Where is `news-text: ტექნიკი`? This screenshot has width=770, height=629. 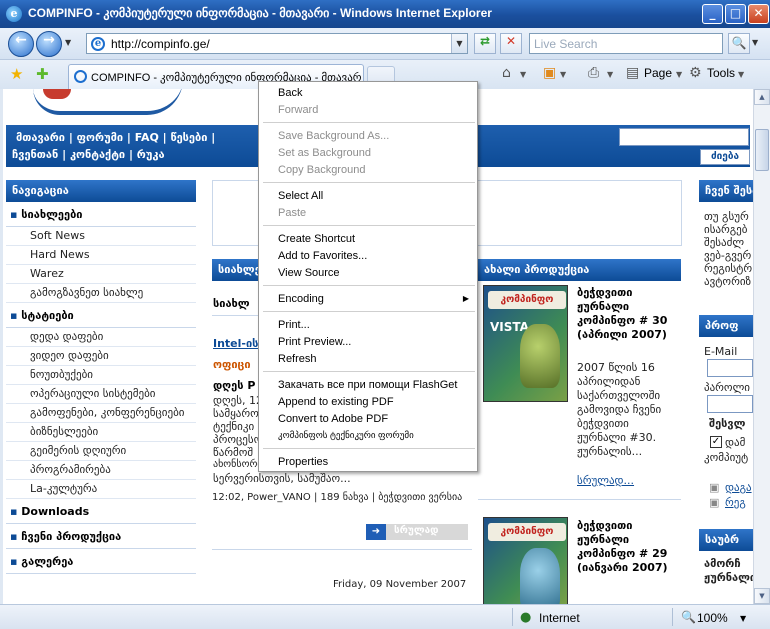
news-text: ტექნიკი is located at coordinates (234, 426).